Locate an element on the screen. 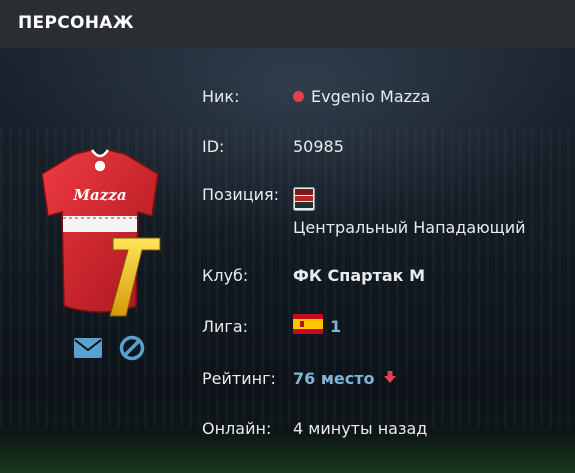  league-link: 1 is located at coordinates (335, 326).